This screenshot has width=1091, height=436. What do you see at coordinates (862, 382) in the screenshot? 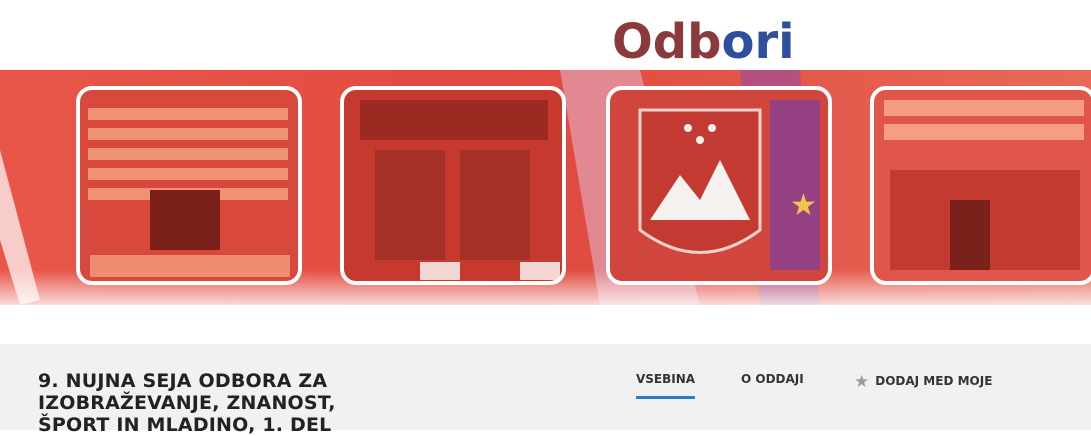
I see `star-icon: ★` at bounding box center [862, 382].